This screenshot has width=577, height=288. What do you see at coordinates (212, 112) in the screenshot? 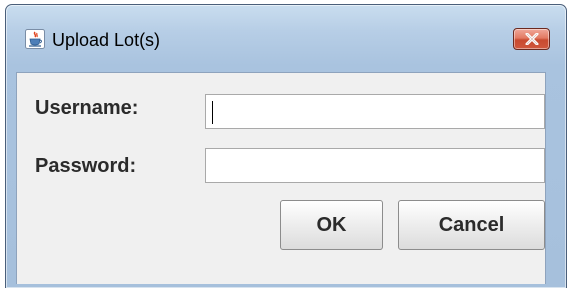
I see `text-caret` at bounding box center [212, 112].